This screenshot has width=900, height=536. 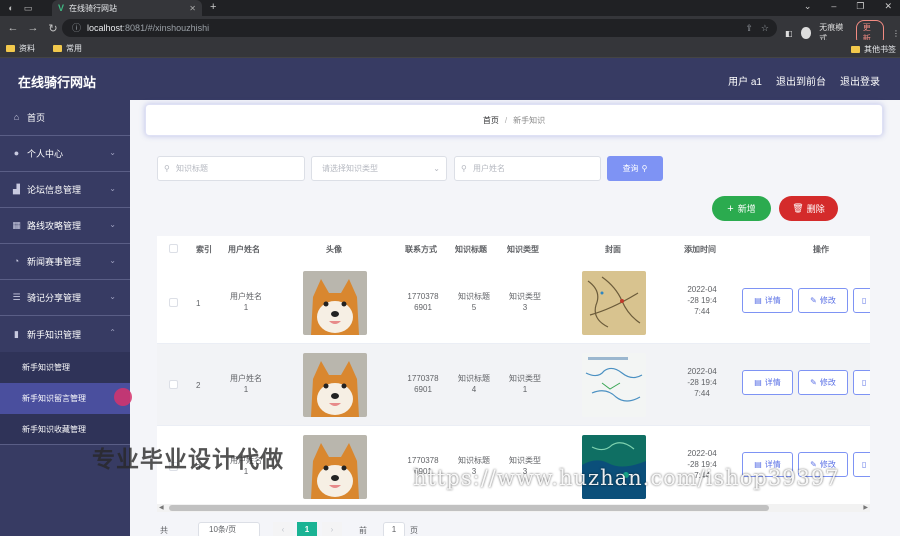 I want to click on query-label: 查询, so click(x=630, y=168).